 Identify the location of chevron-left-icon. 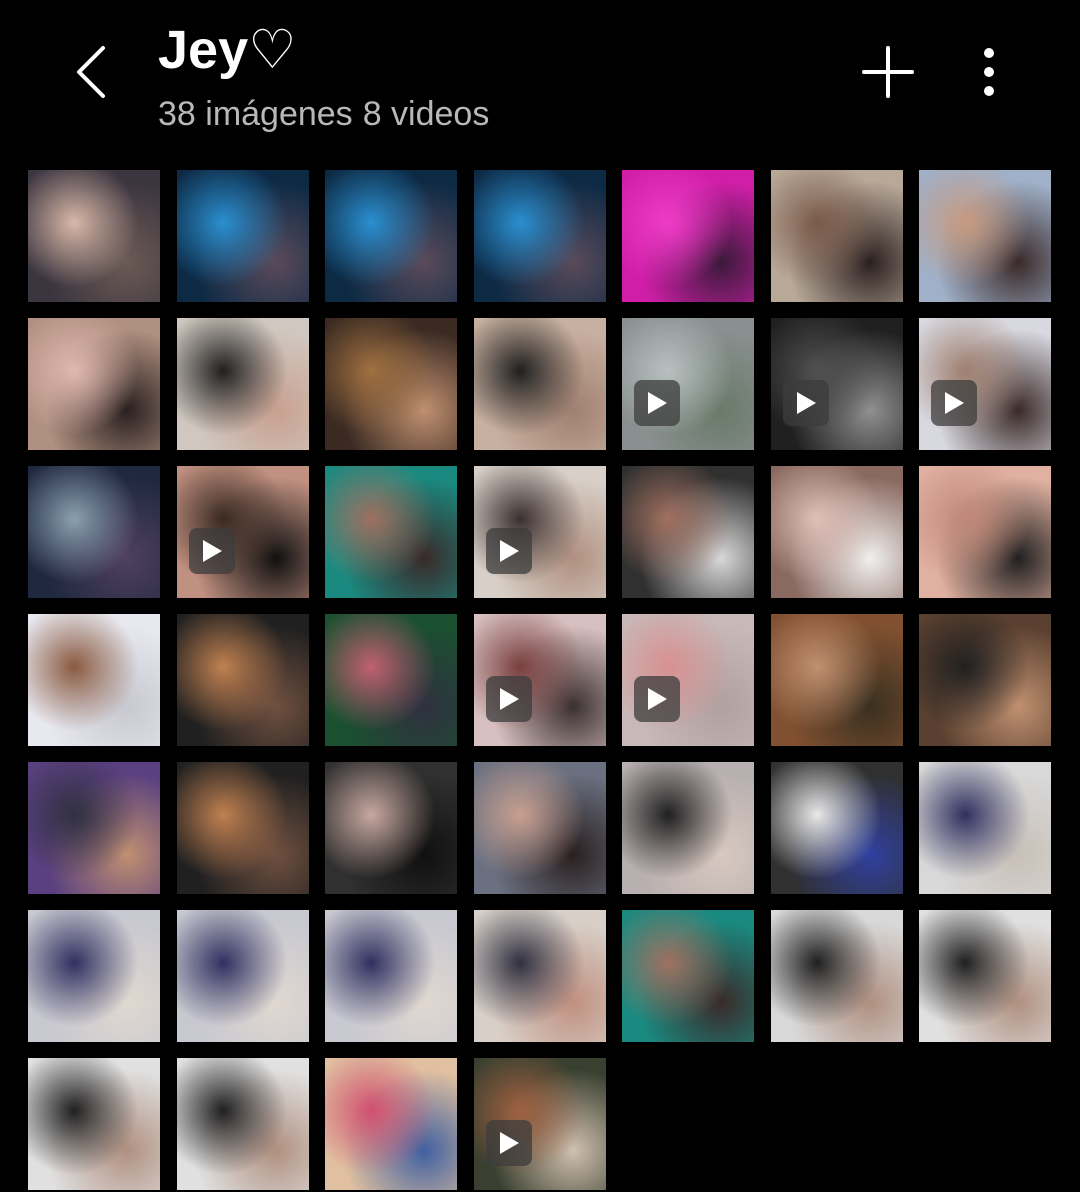
(91, 72).